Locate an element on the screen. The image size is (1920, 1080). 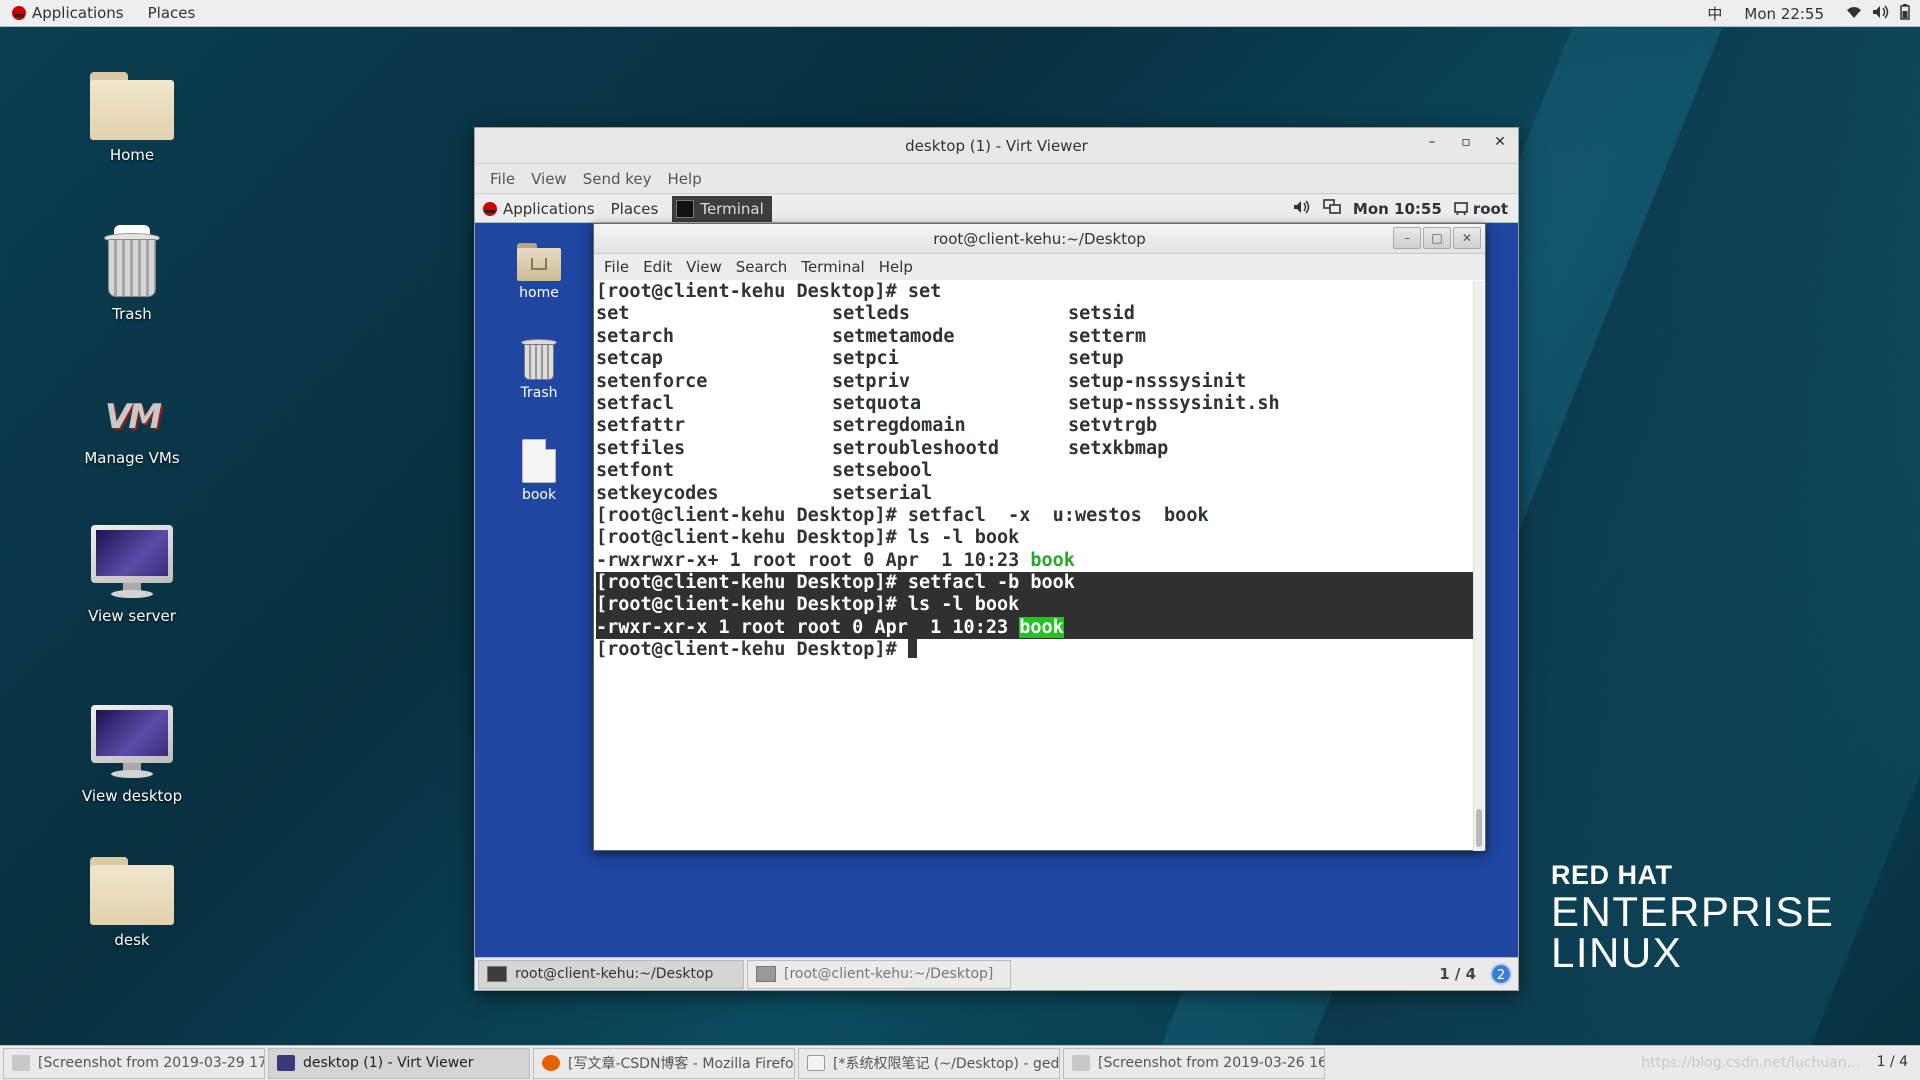
menu-view: View is located at coordinates (549, 179).